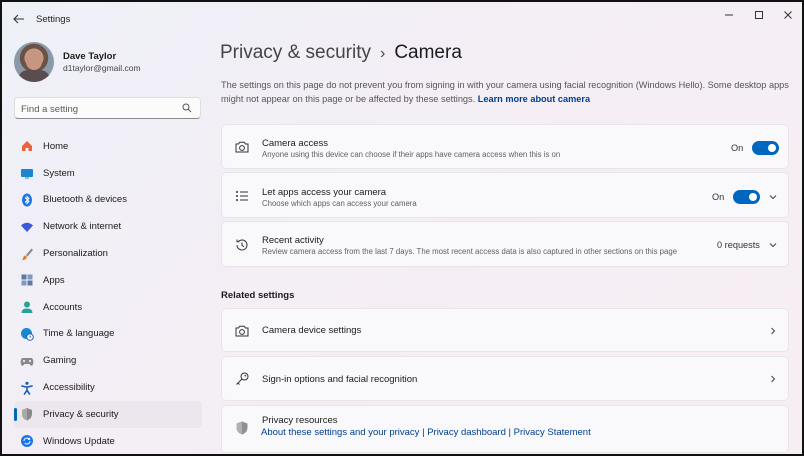  I want to click on sidebar-item-home: Home, so click(108, 146).